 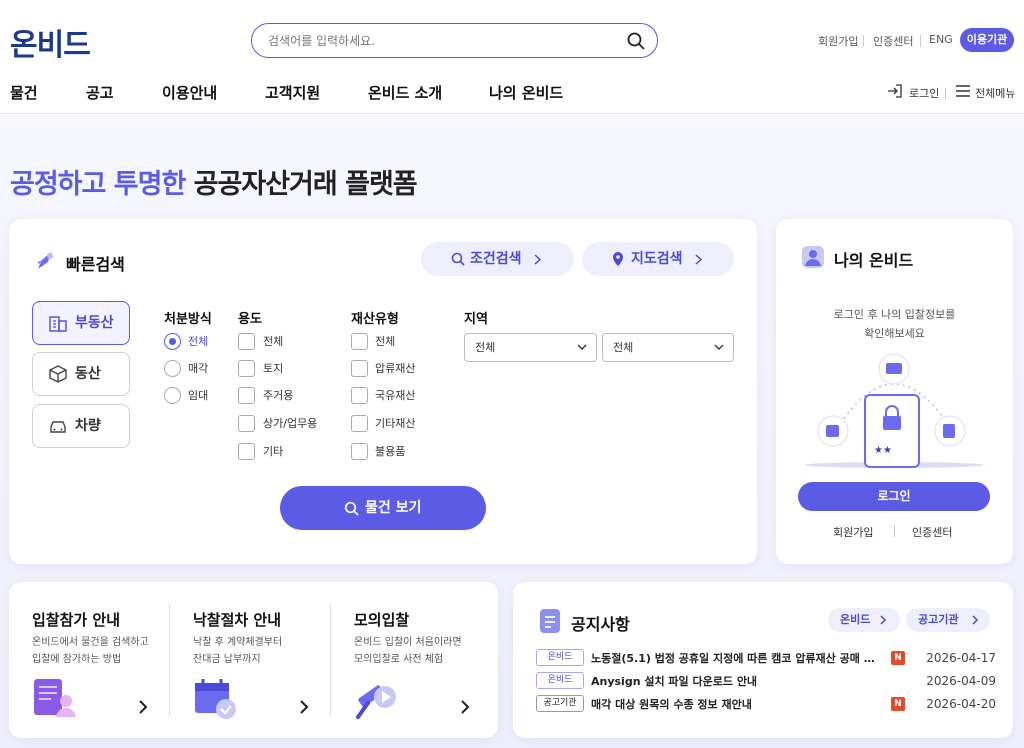 I want to click on user-profile-icon, so click(x=813, y=257).